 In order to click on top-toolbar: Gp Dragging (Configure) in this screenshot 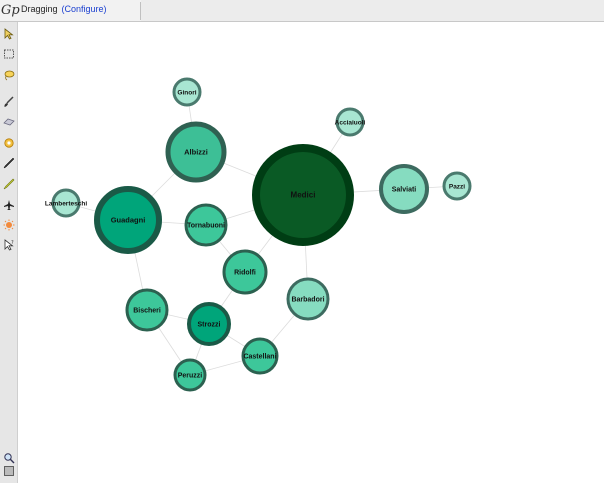, I will do `click(302, 11)`.